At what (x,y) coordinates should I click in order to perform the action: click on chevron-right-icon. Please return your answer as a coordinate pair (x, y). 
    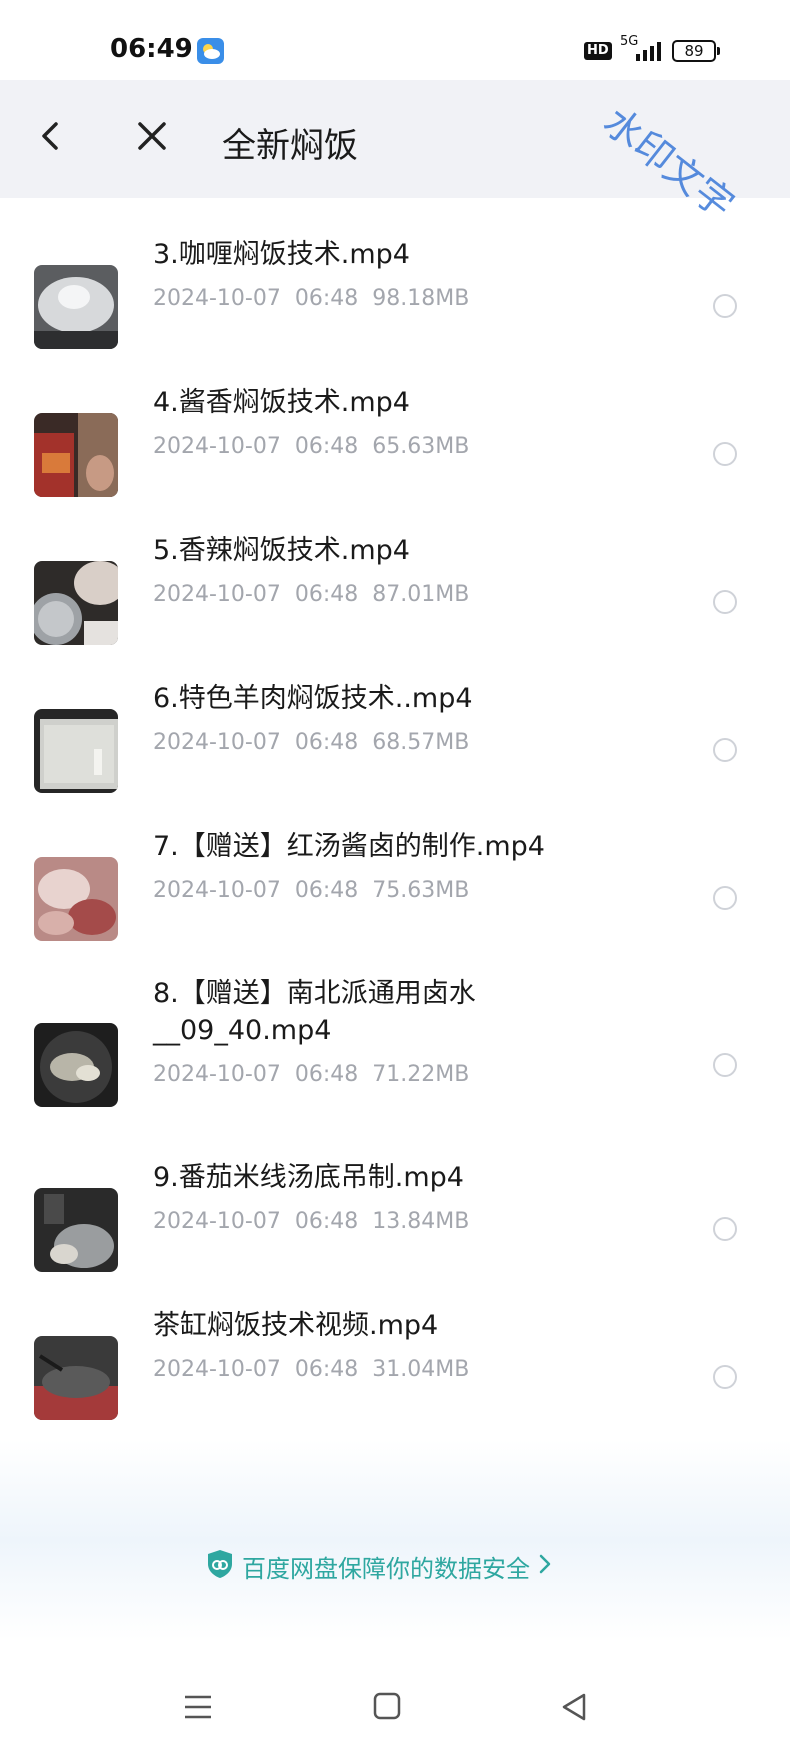
    Looking at the image, I should click on (545, 1566).